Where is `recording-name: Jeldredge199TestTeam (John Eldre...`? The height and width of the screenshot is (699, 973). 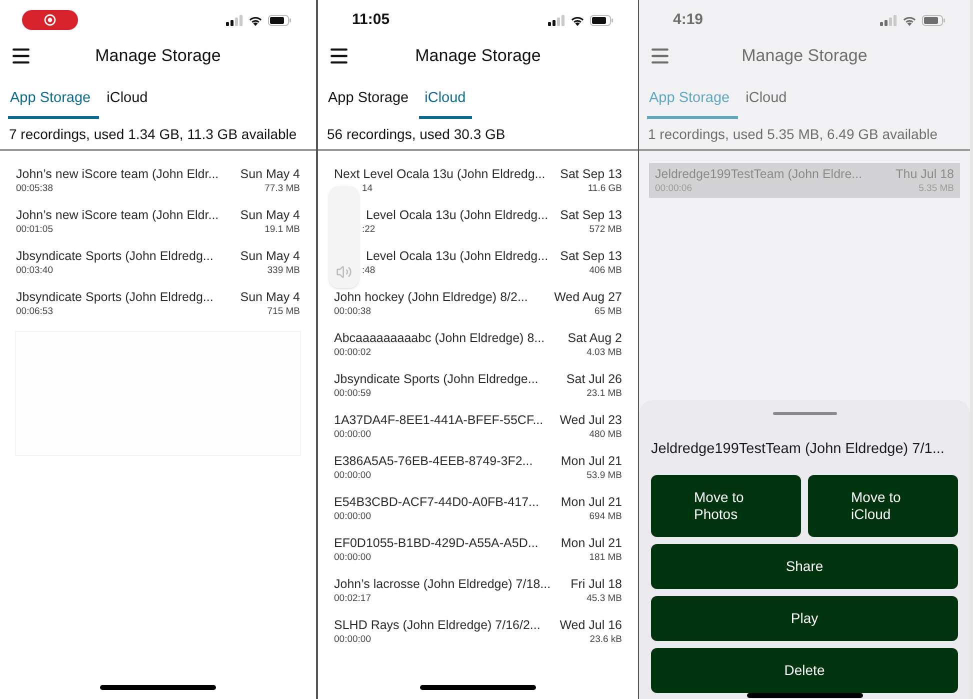 recording-name: Jeldredge199TestTeam (John Eldre... is located at coordinates (758, 174).